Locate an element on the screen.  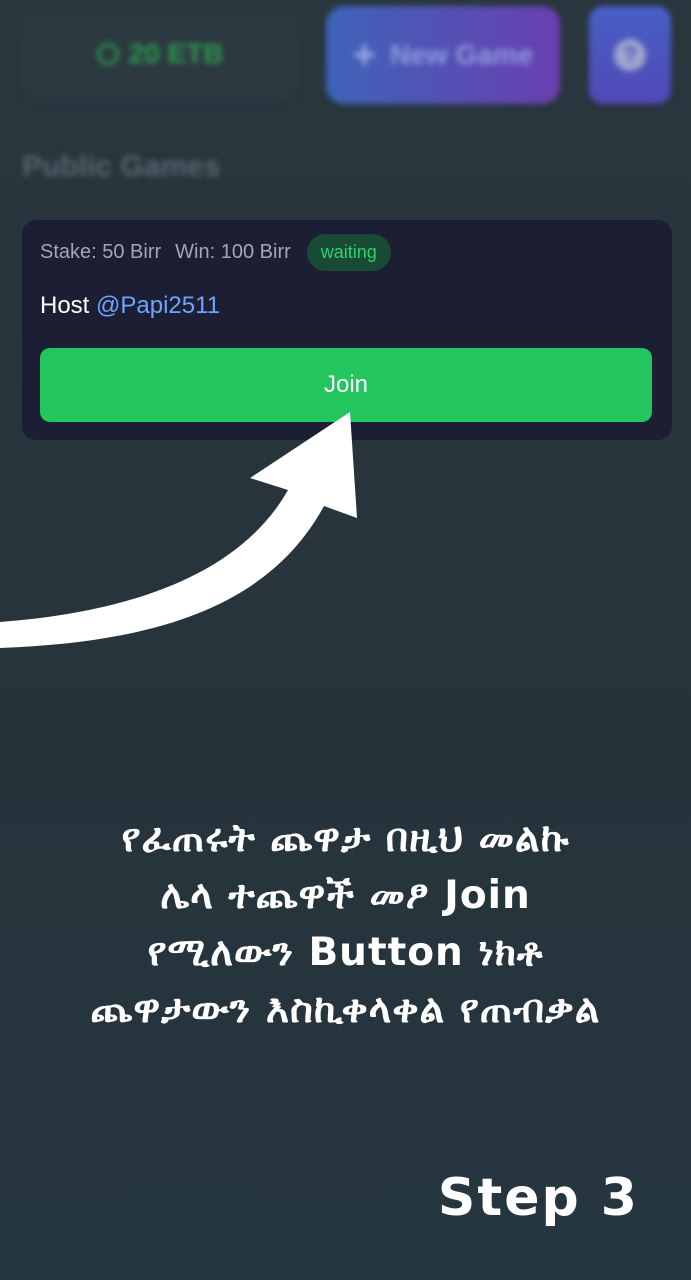
host-label: Host is located at coordinates (65, 305).